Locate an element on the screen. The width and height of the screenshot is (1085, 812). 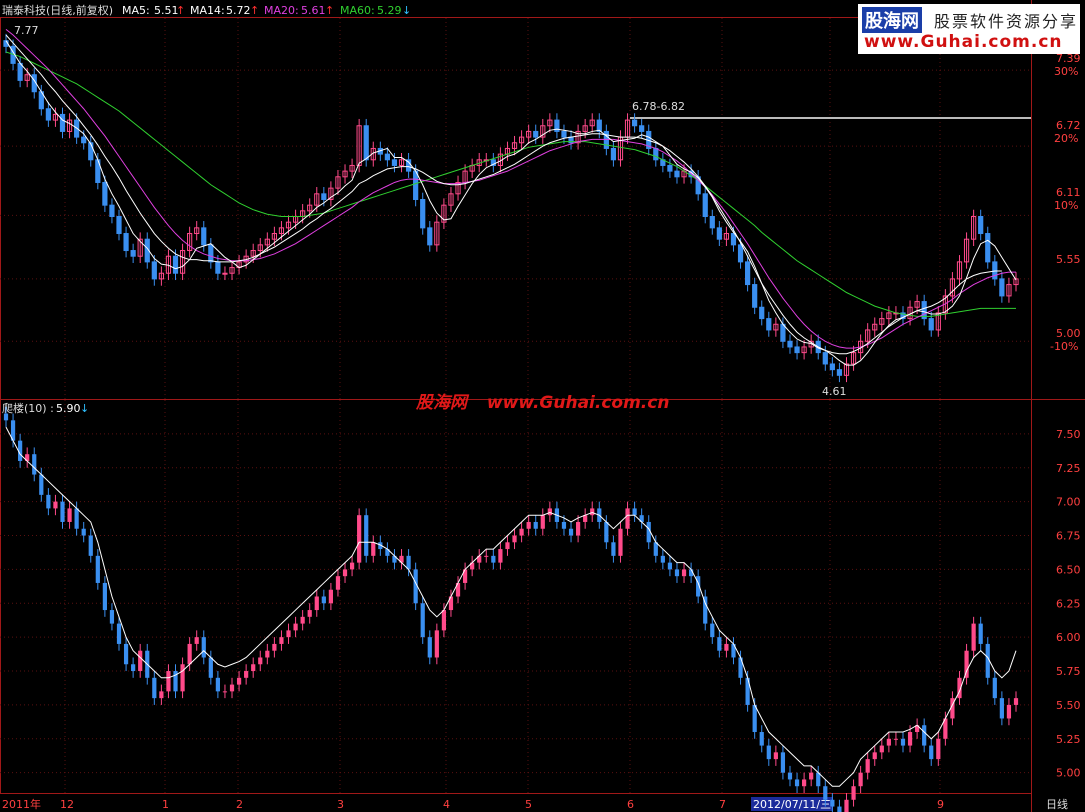
axis-pct: 30% is located at coordinates (1066, 71).